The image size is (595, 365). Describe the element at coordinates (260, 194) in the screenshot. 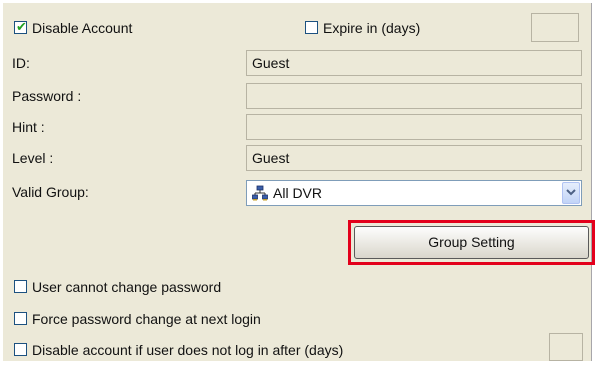

I see `dvr-group-icon` at that location.